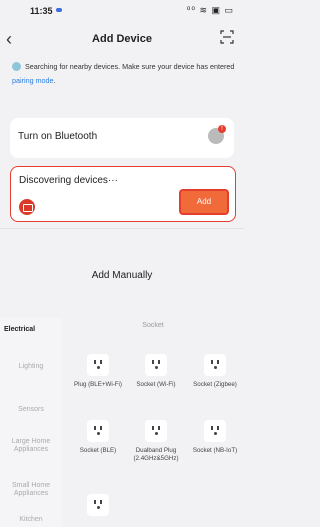 The height and width of the screenshot is (527, 320). I want to click on device-socket-wifi: Socket (Wi-Fi), so click(156, 371).